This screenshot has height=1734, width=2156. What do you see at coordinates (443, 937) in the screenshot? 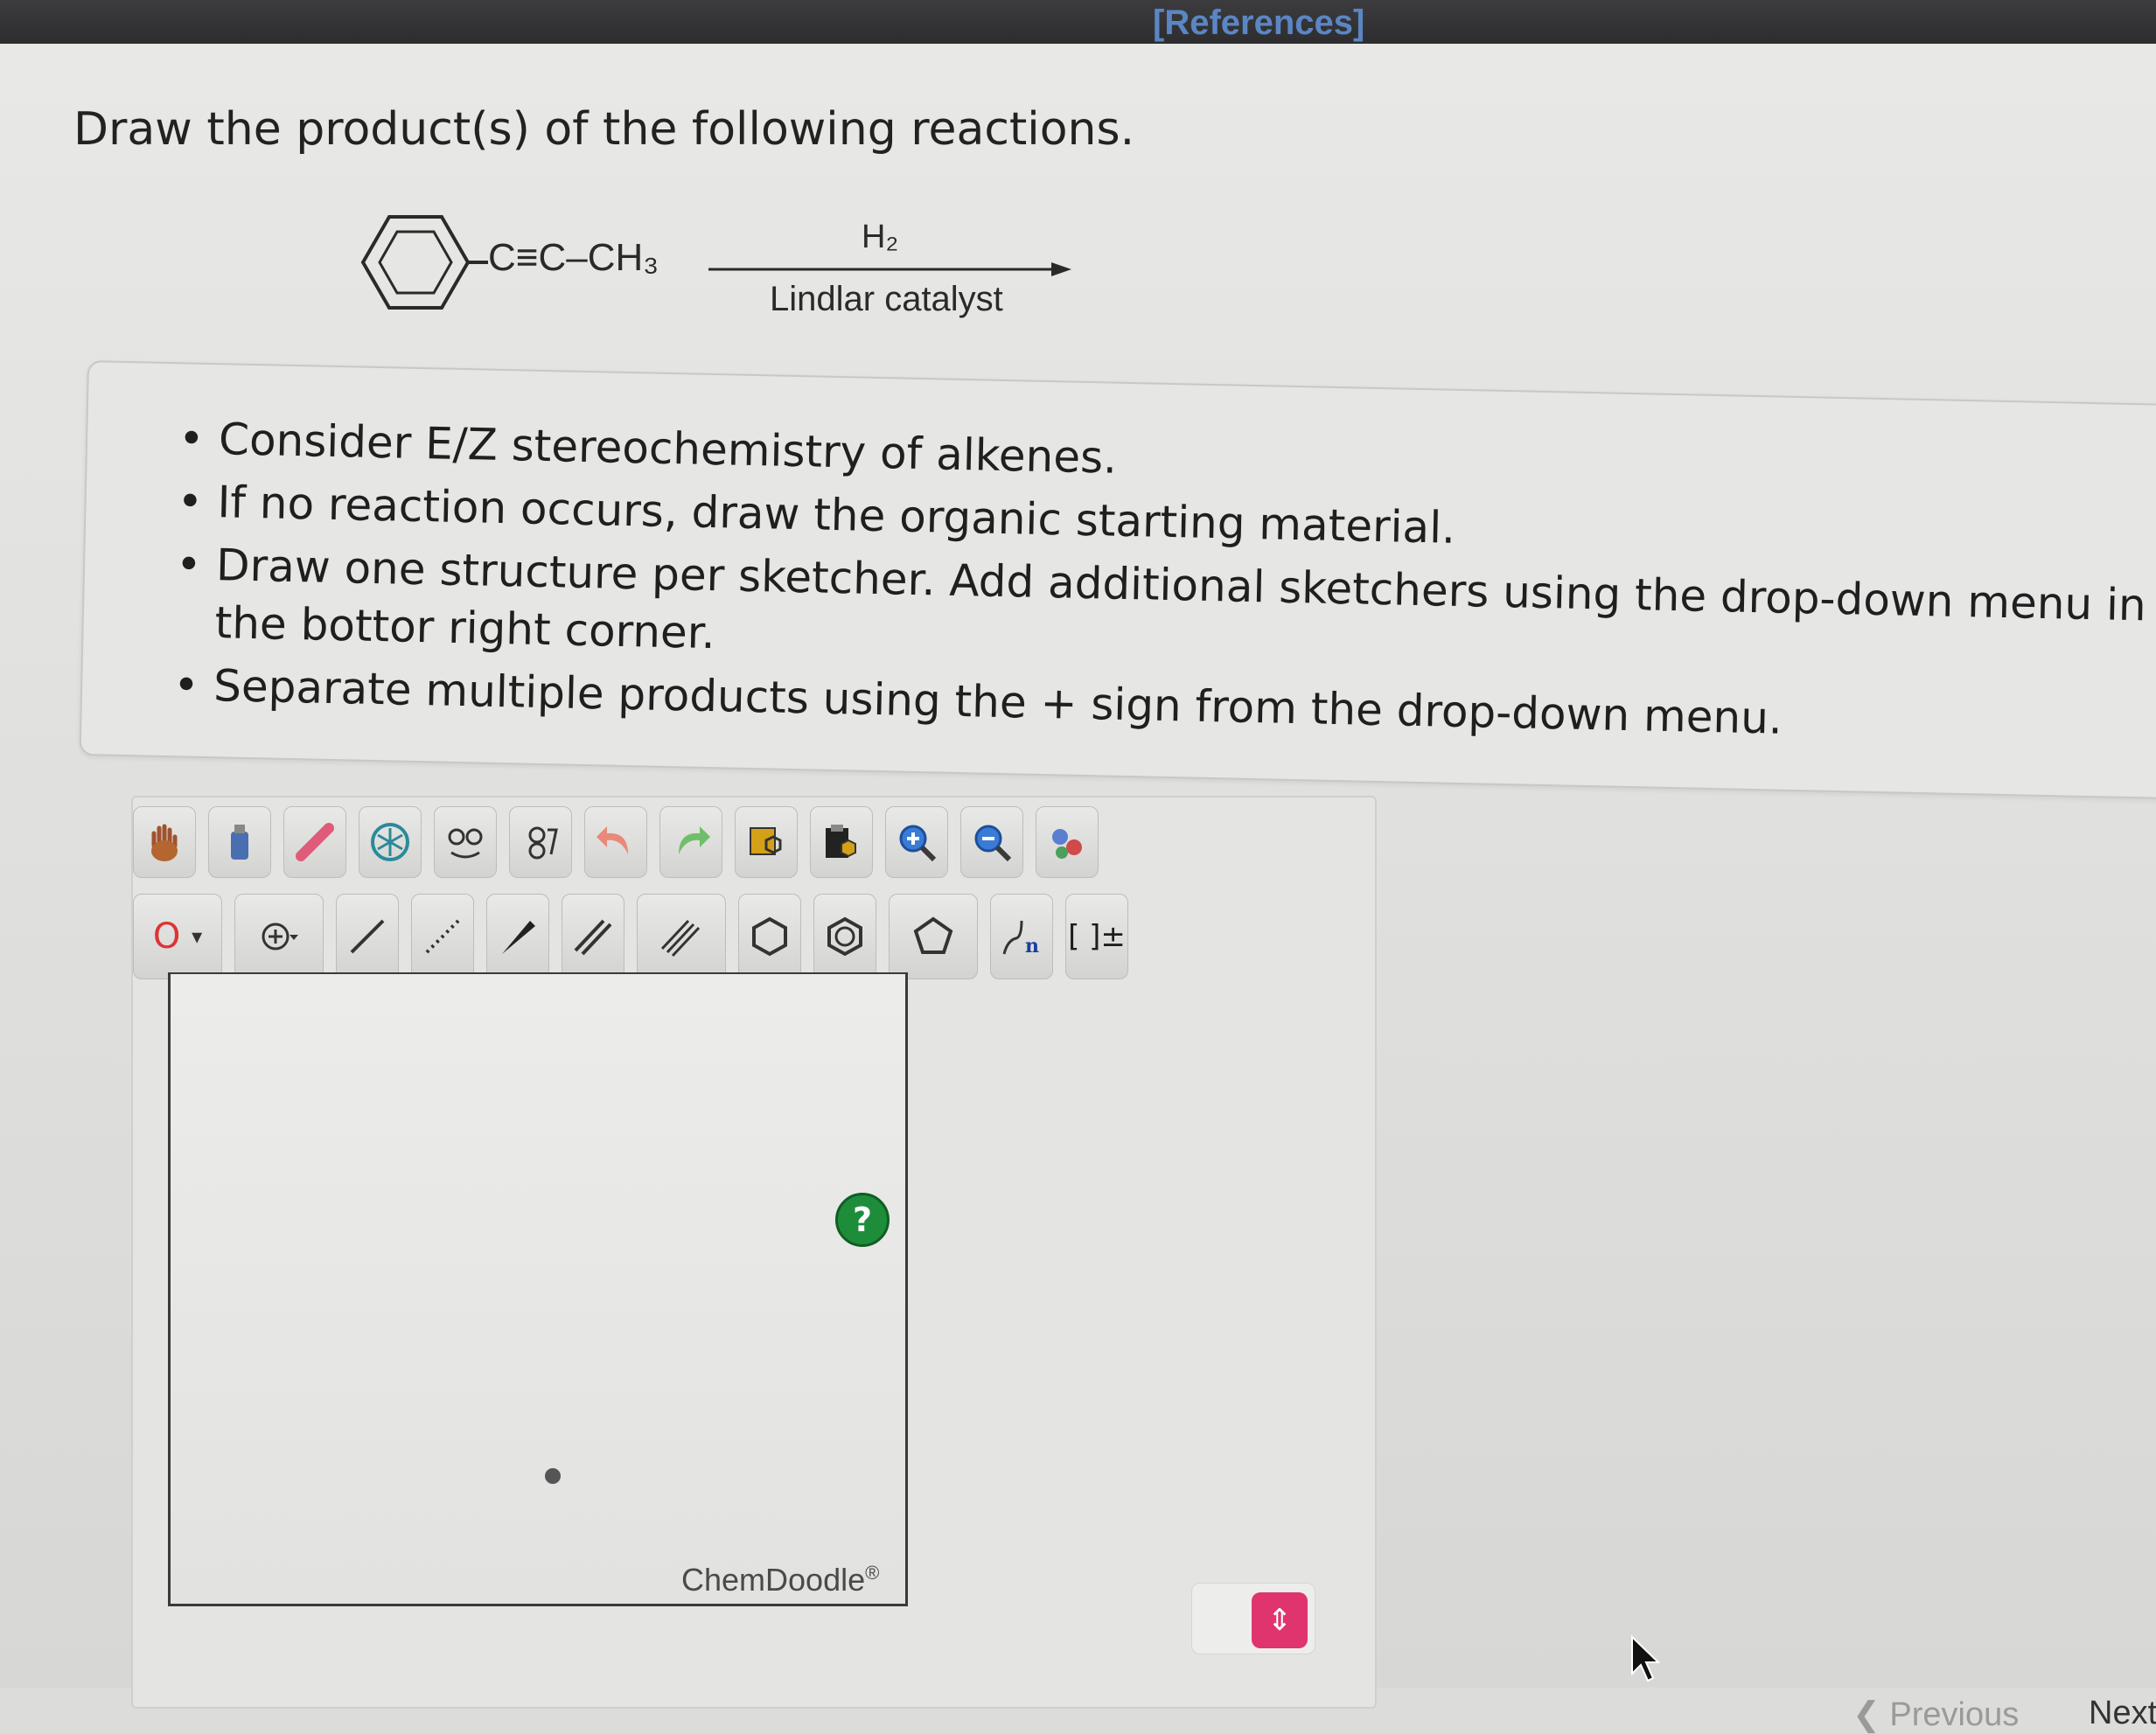
I see `dashed-bond-icon` at bounding box center [443, 937].